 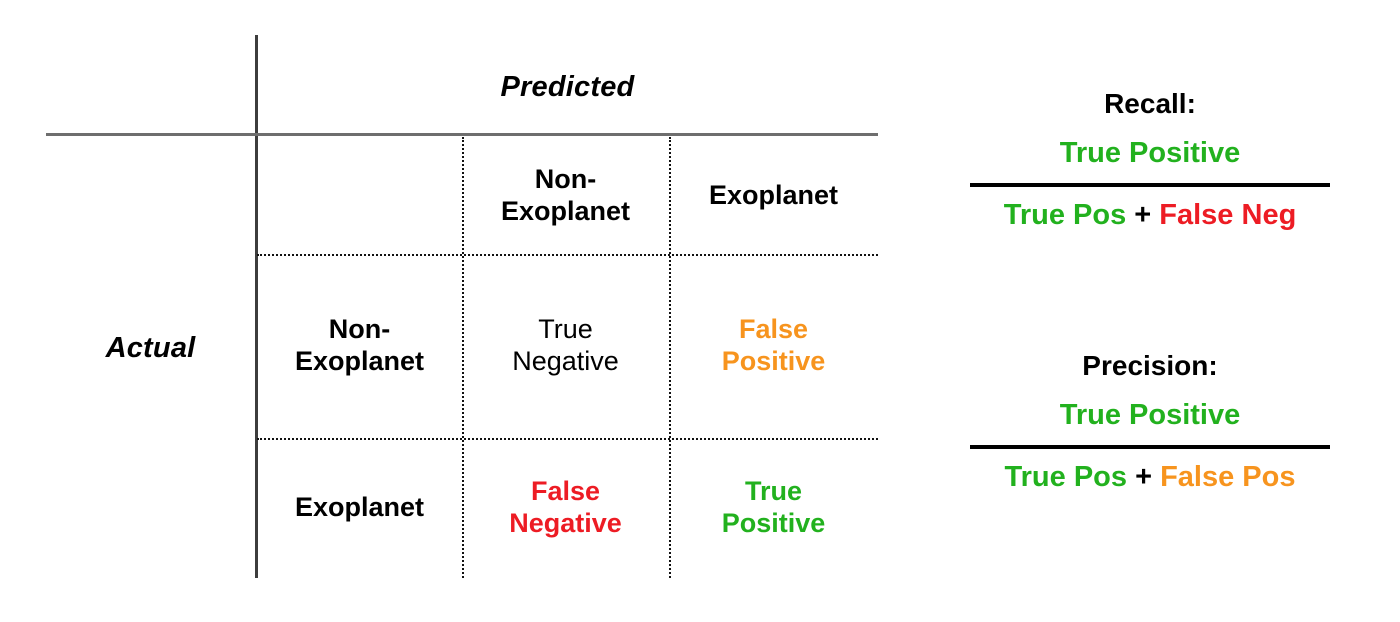 I want to click on precision-denominator: True Pos + False Pos, so click(x=1150, y=477).